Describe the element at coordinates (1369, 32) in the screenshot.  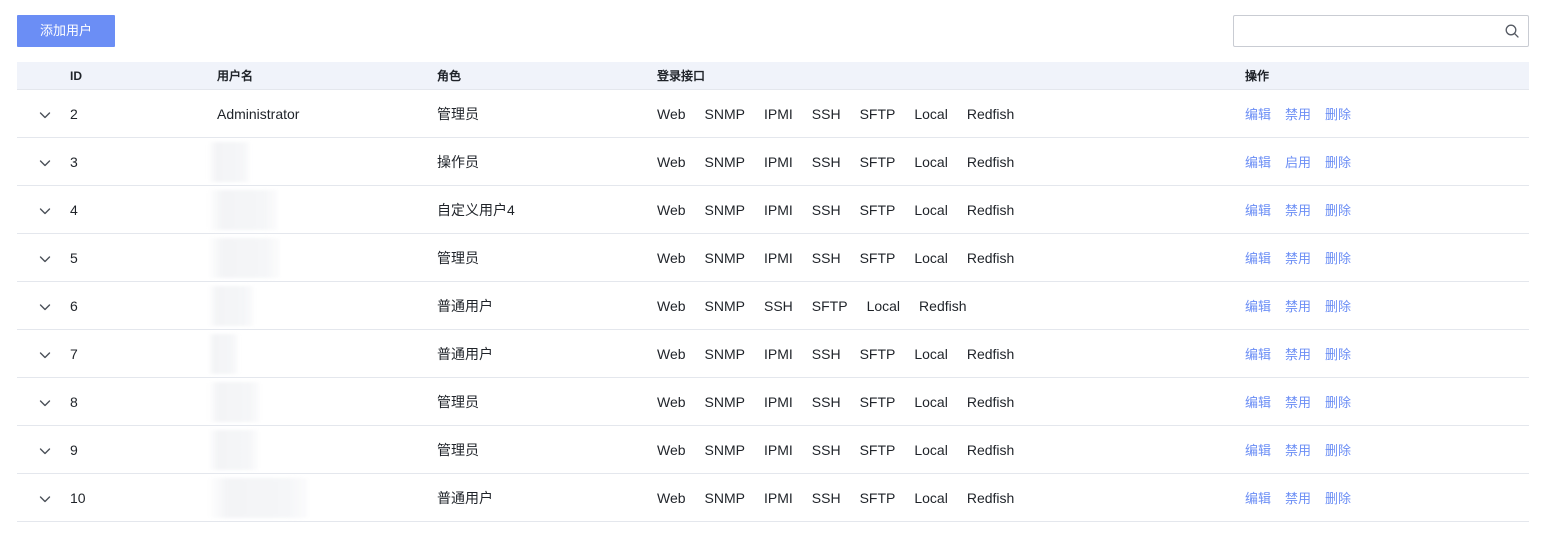
I see `search-input` at that location.